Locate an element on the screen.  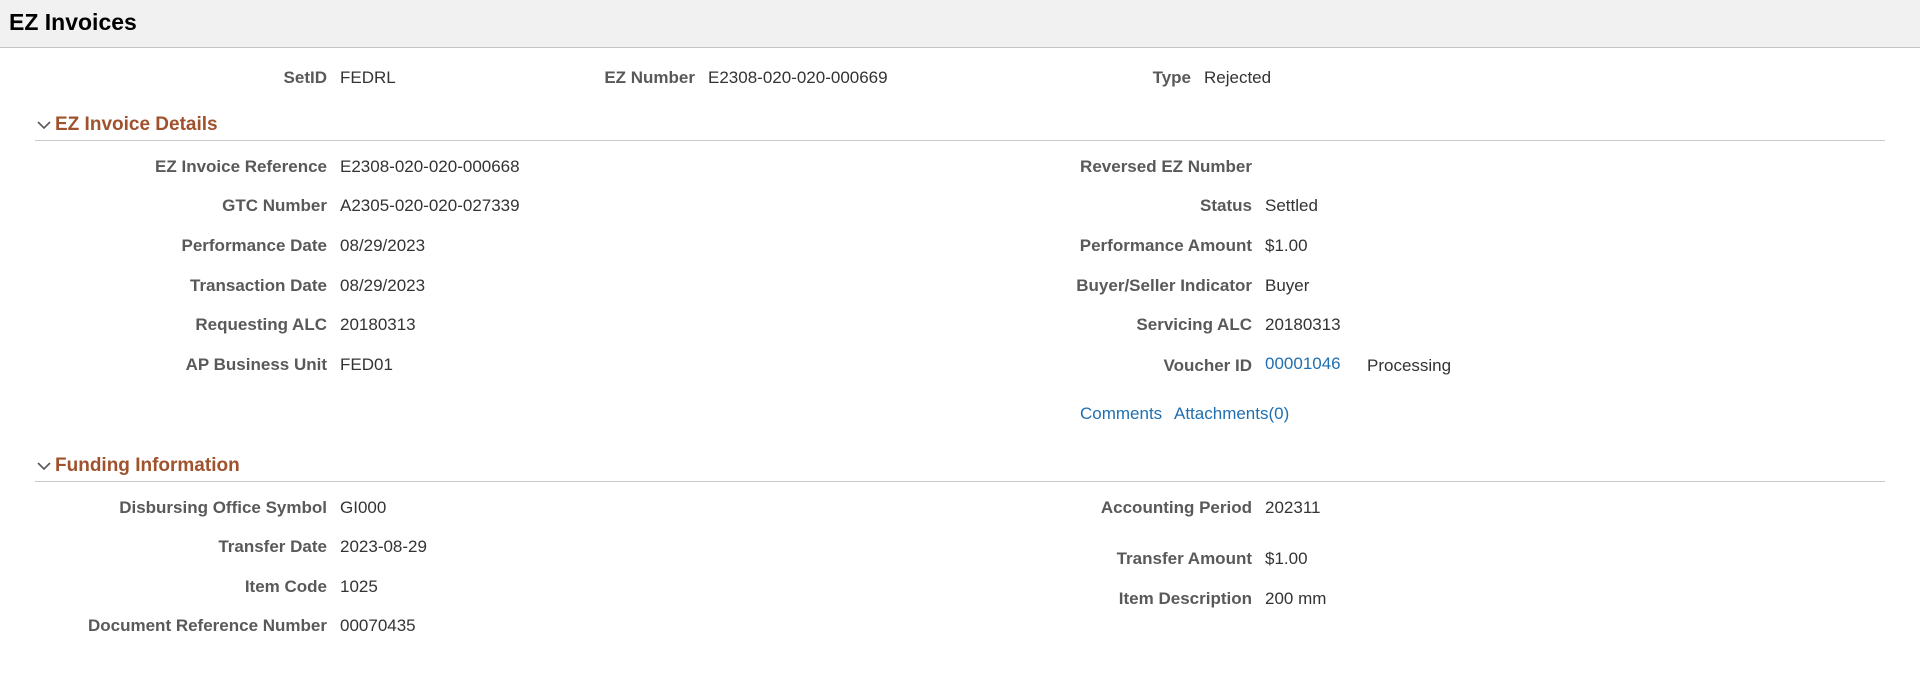
transaction-date-value: 08/29/2023 is located at coordinates (383, 285).